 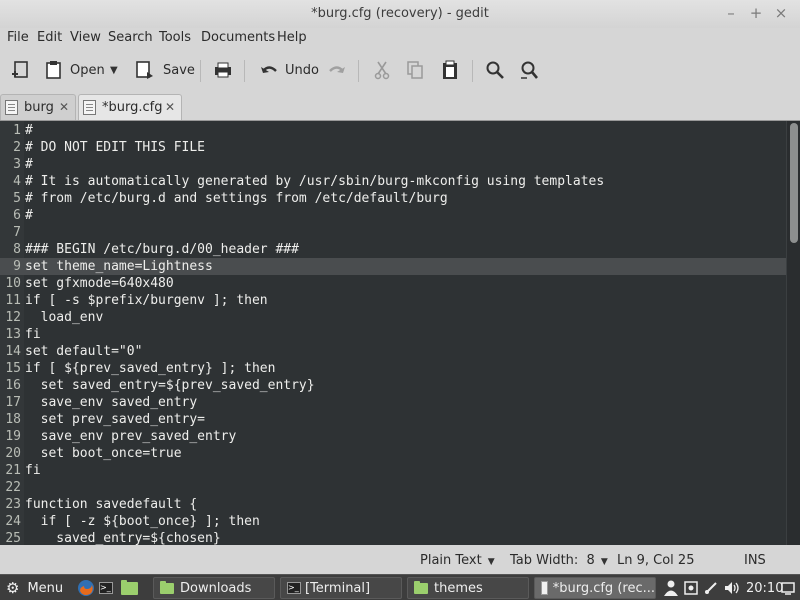 I want to click on toolbar-separator, so click(x=472, y=71).